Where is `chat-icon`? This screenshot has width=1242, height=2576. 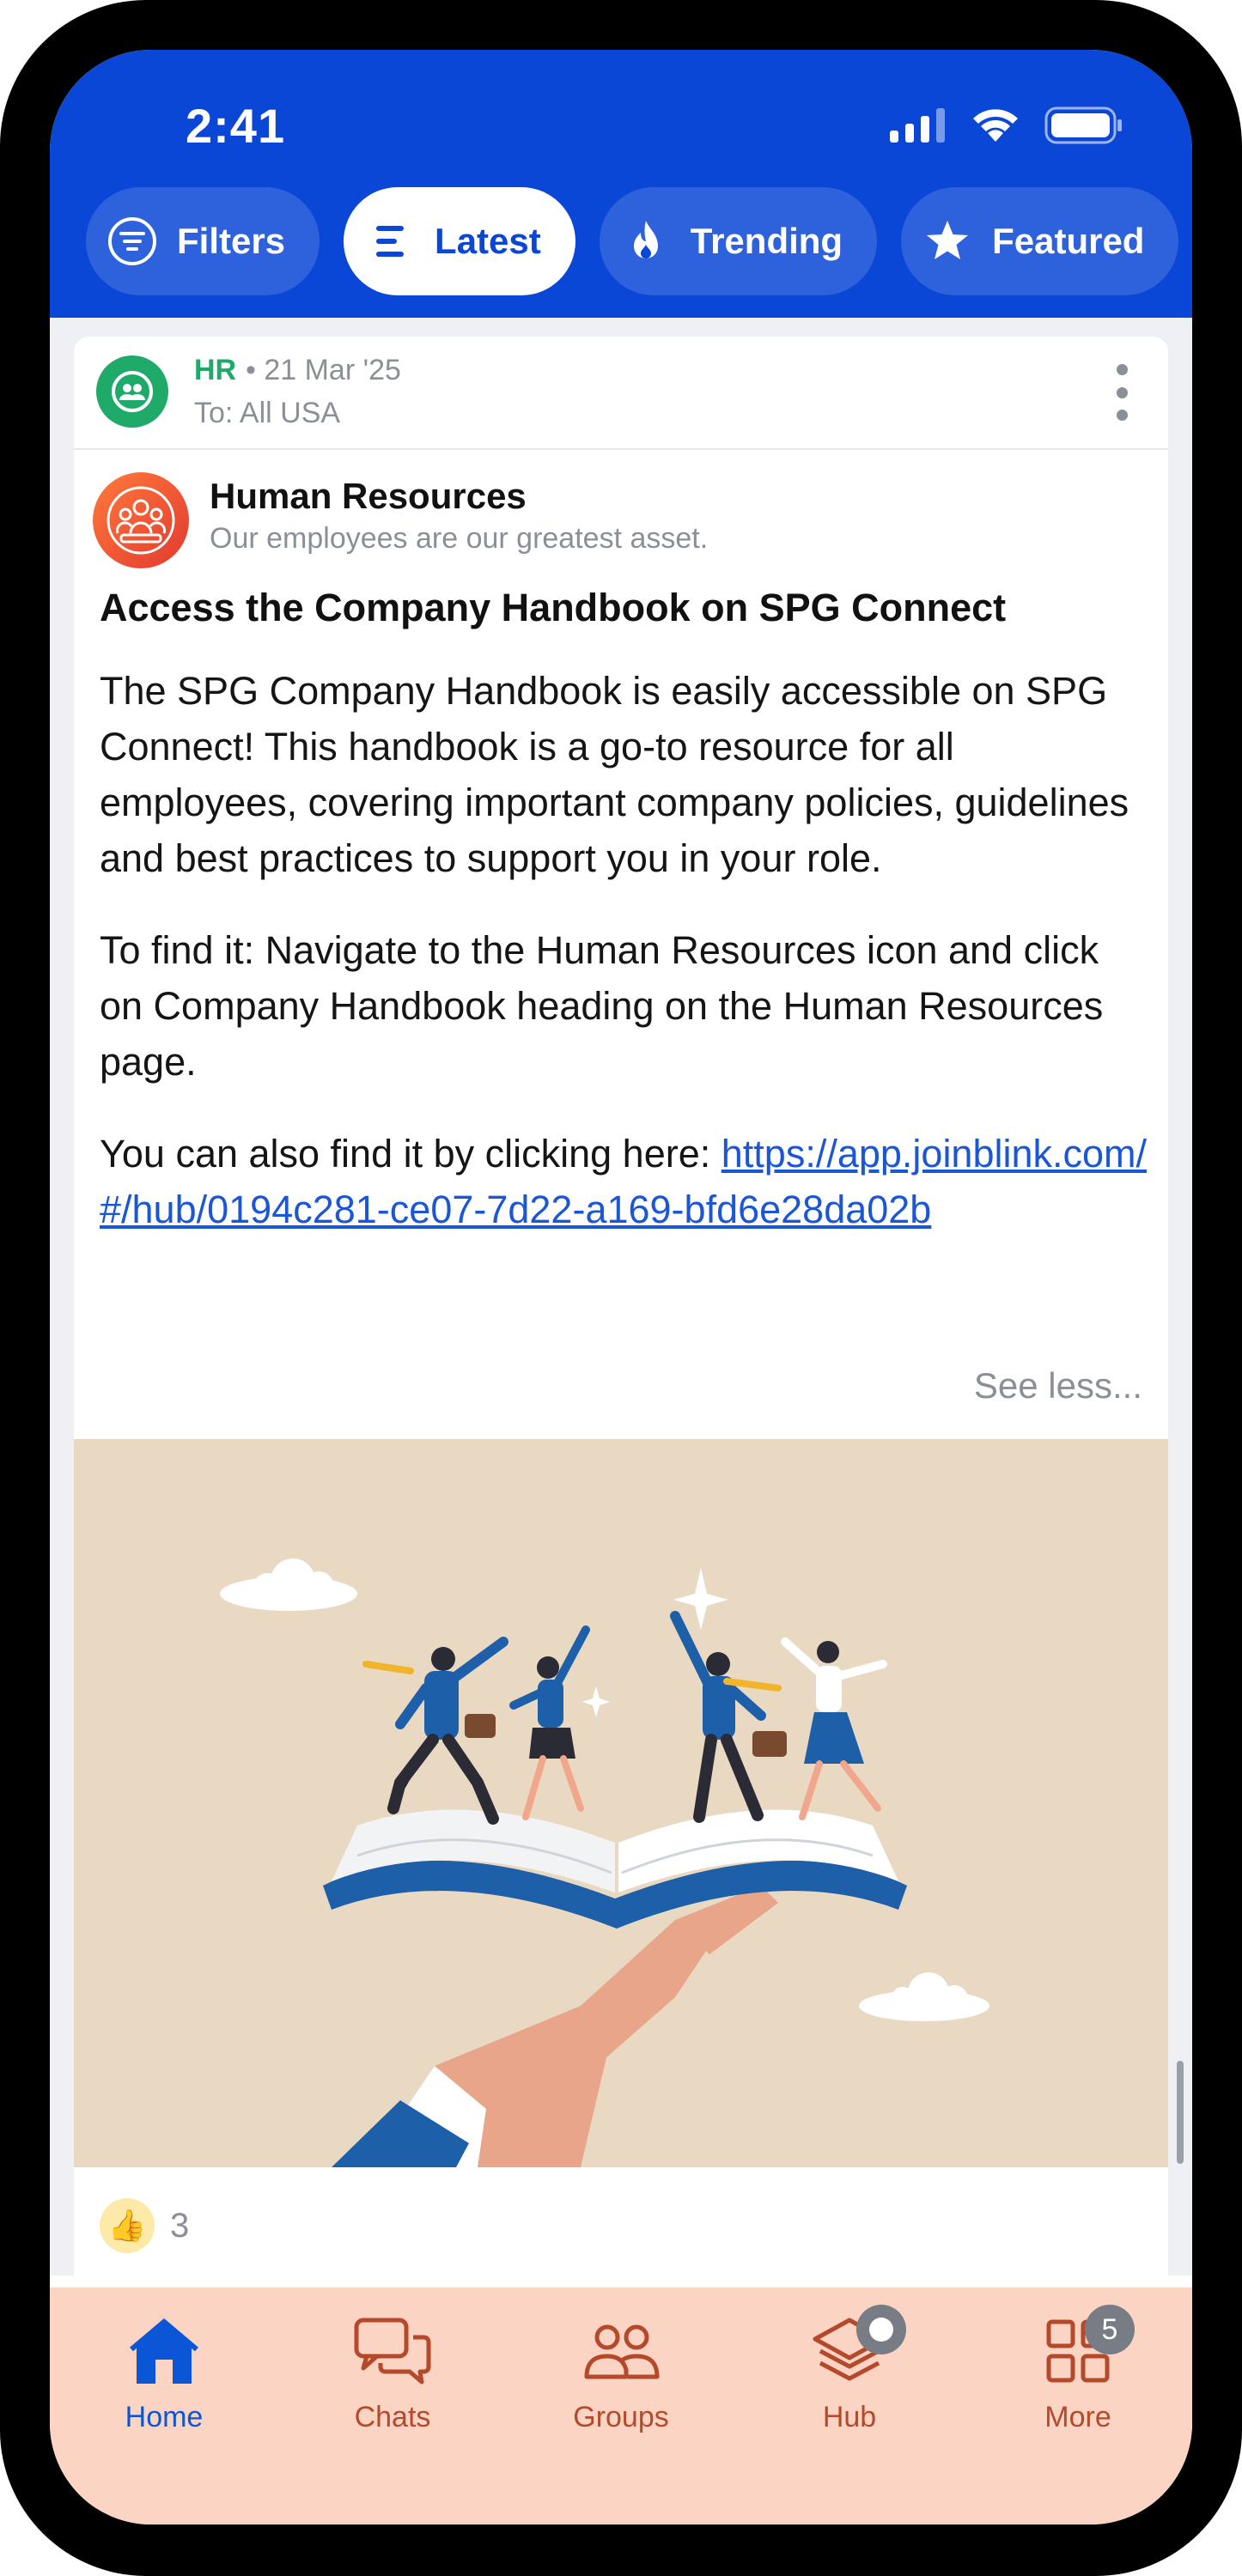
chat-icon is located at coordinates (392, 2351).